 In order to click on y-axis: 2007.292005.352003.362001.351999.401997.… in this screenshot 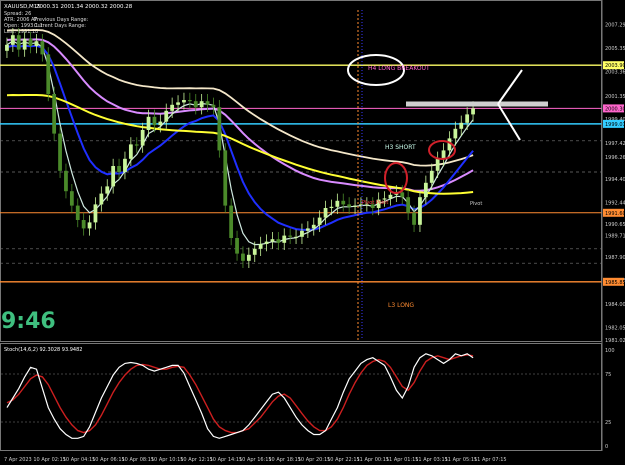, I will do `click(613, 225)`.